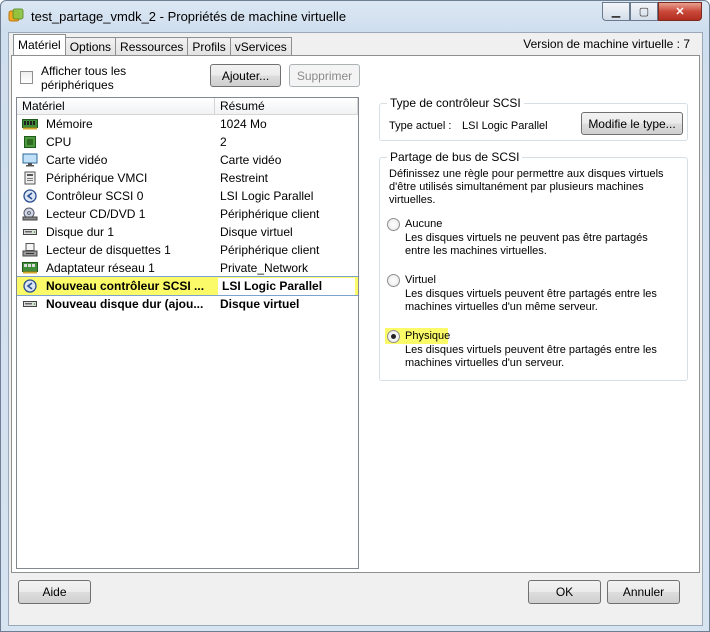 The width and height of the screenshot is (710, 632). I want to click on hardware-name: Lecteur CD/DVD 1, so click(96, 214).